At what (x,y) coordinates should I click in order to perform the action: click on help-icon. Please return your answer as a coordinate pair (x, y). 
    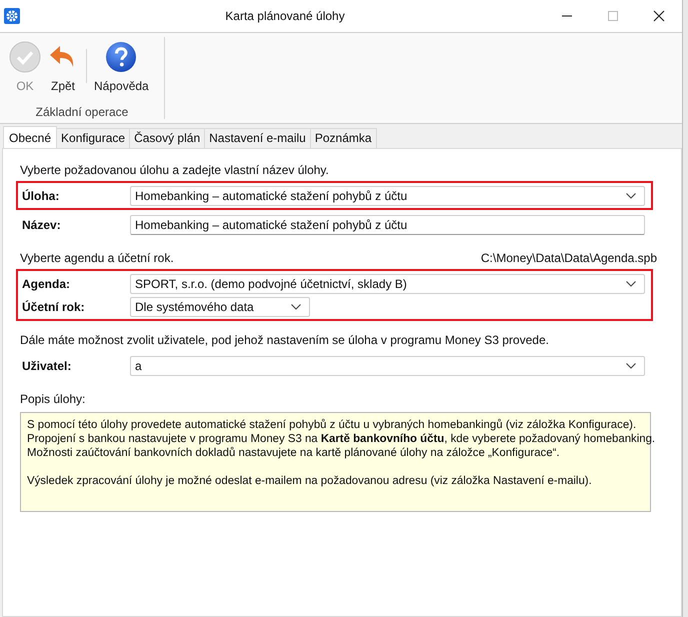
    Looking at the image, I should click on (121, 57).